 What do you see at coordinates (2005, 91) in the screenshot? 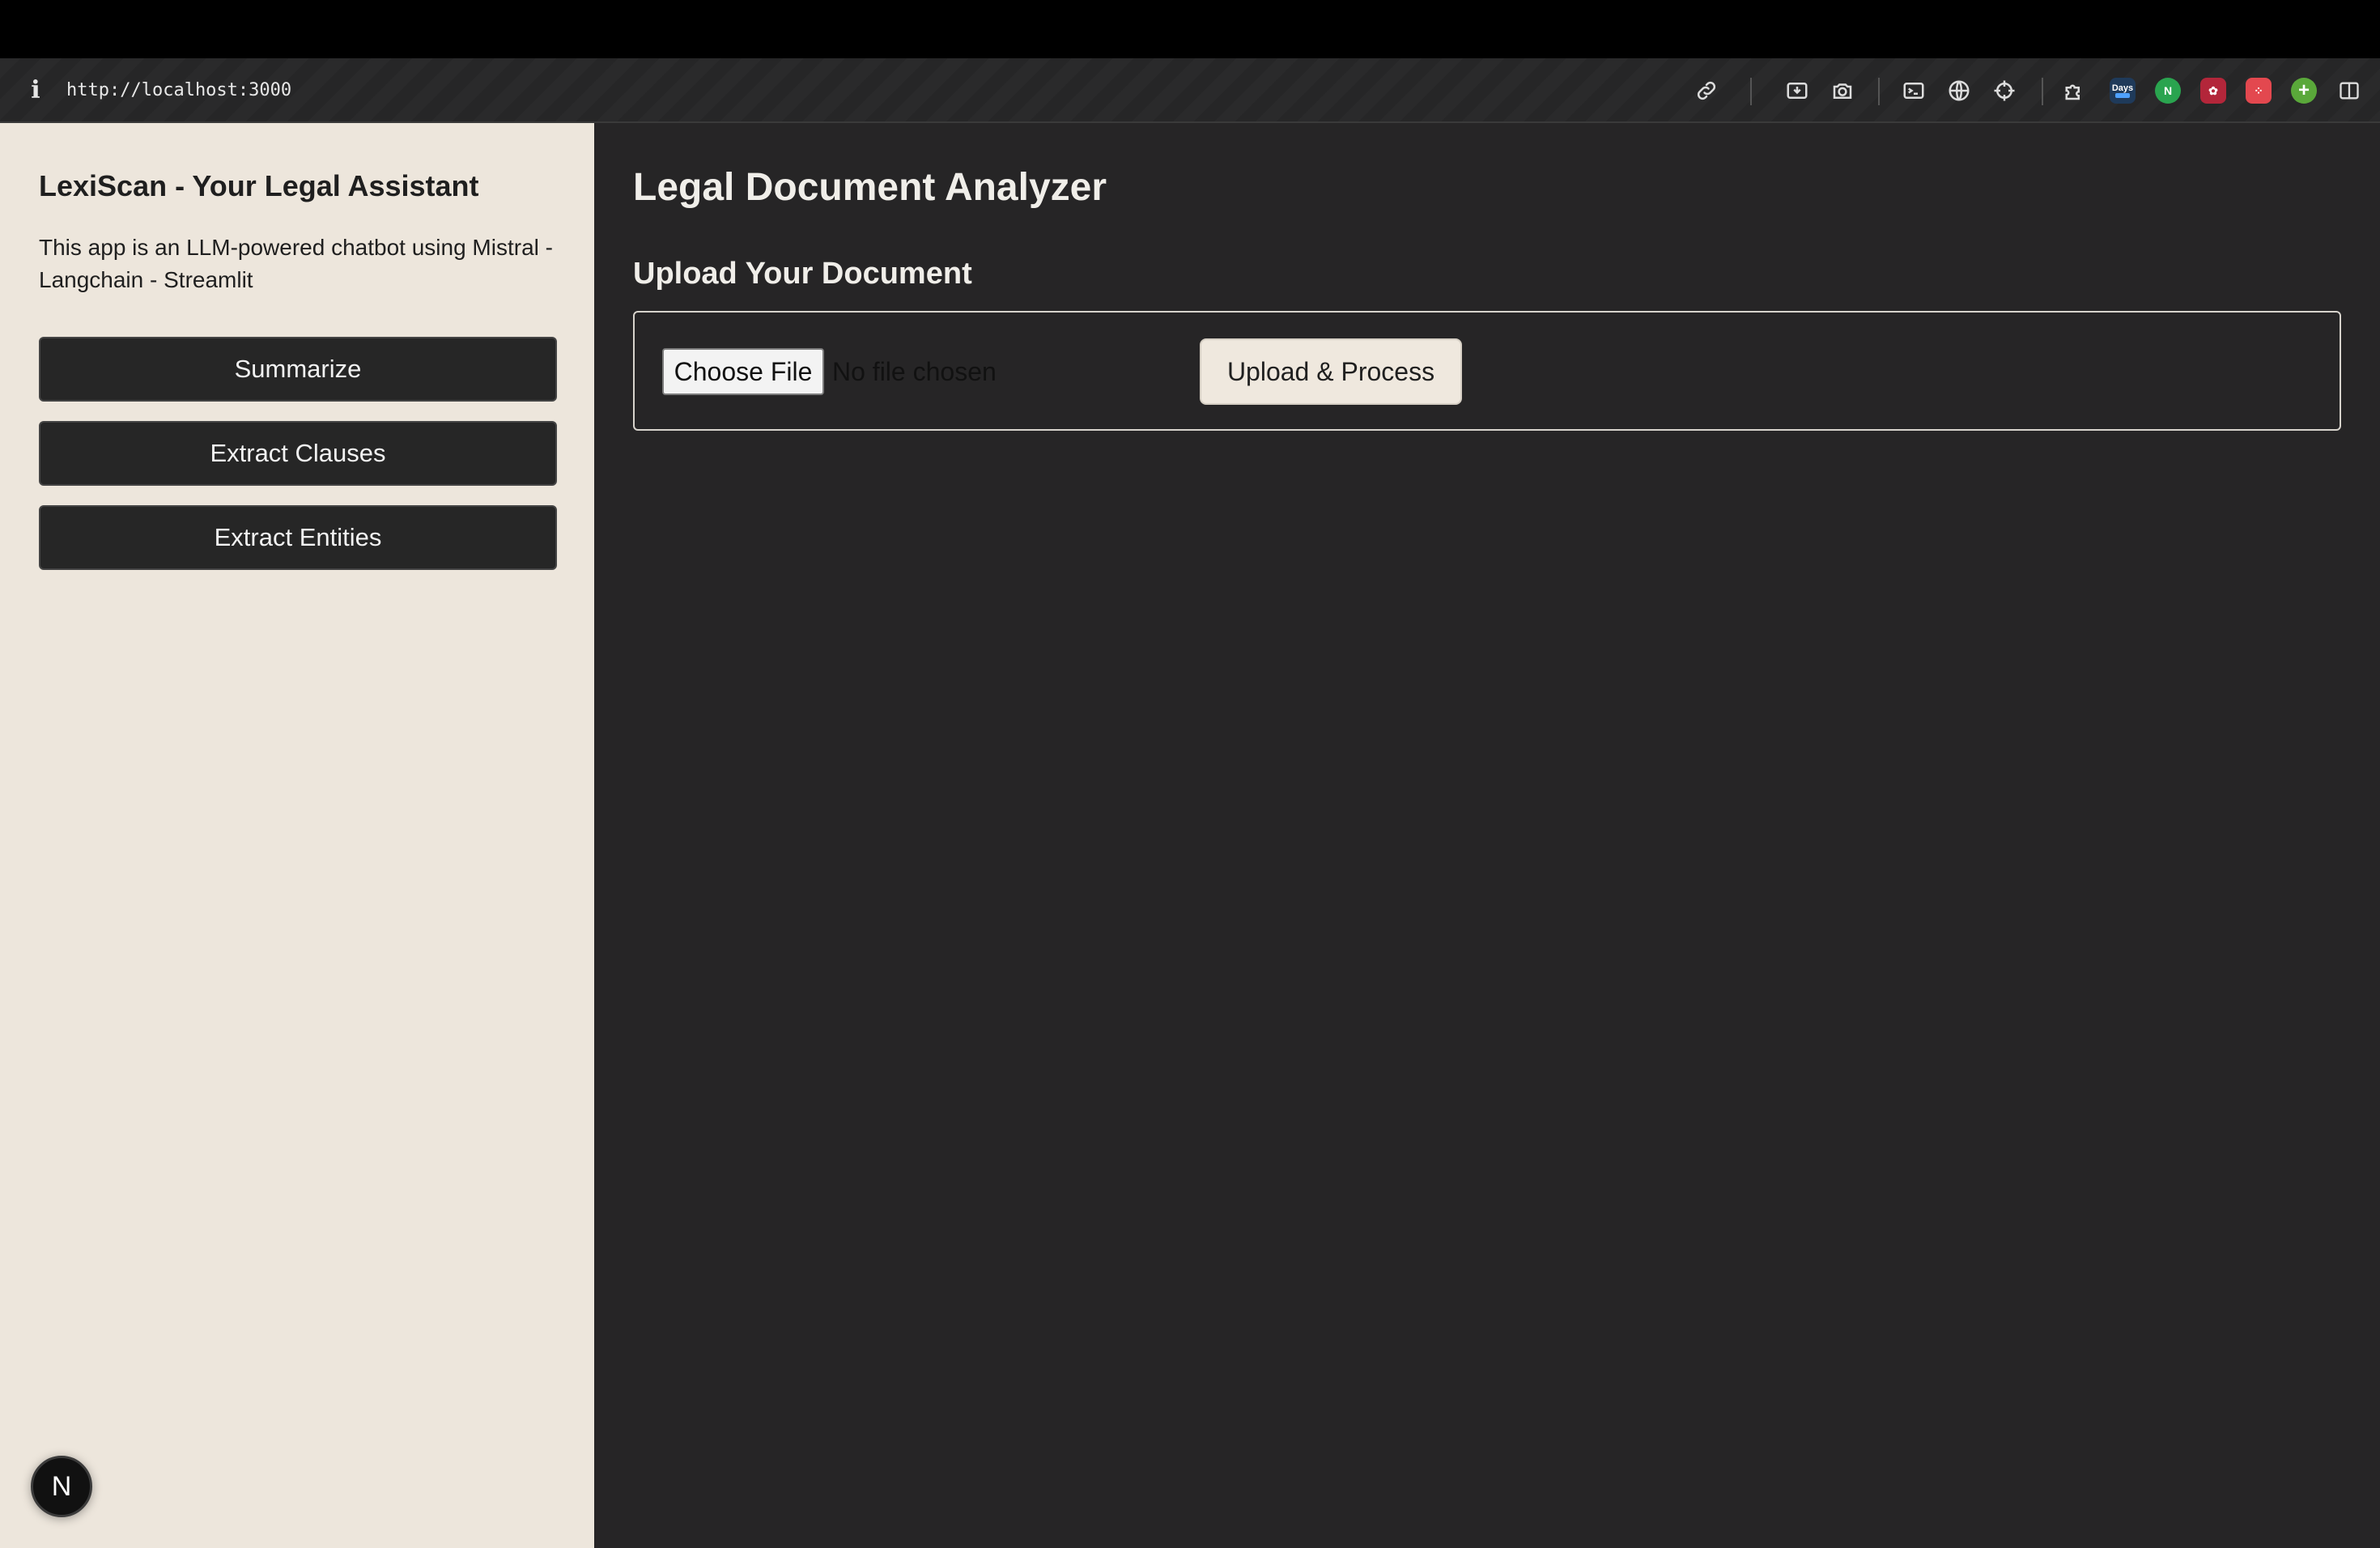
I see `crosshair-icon` at bounding box center [2005, 91].